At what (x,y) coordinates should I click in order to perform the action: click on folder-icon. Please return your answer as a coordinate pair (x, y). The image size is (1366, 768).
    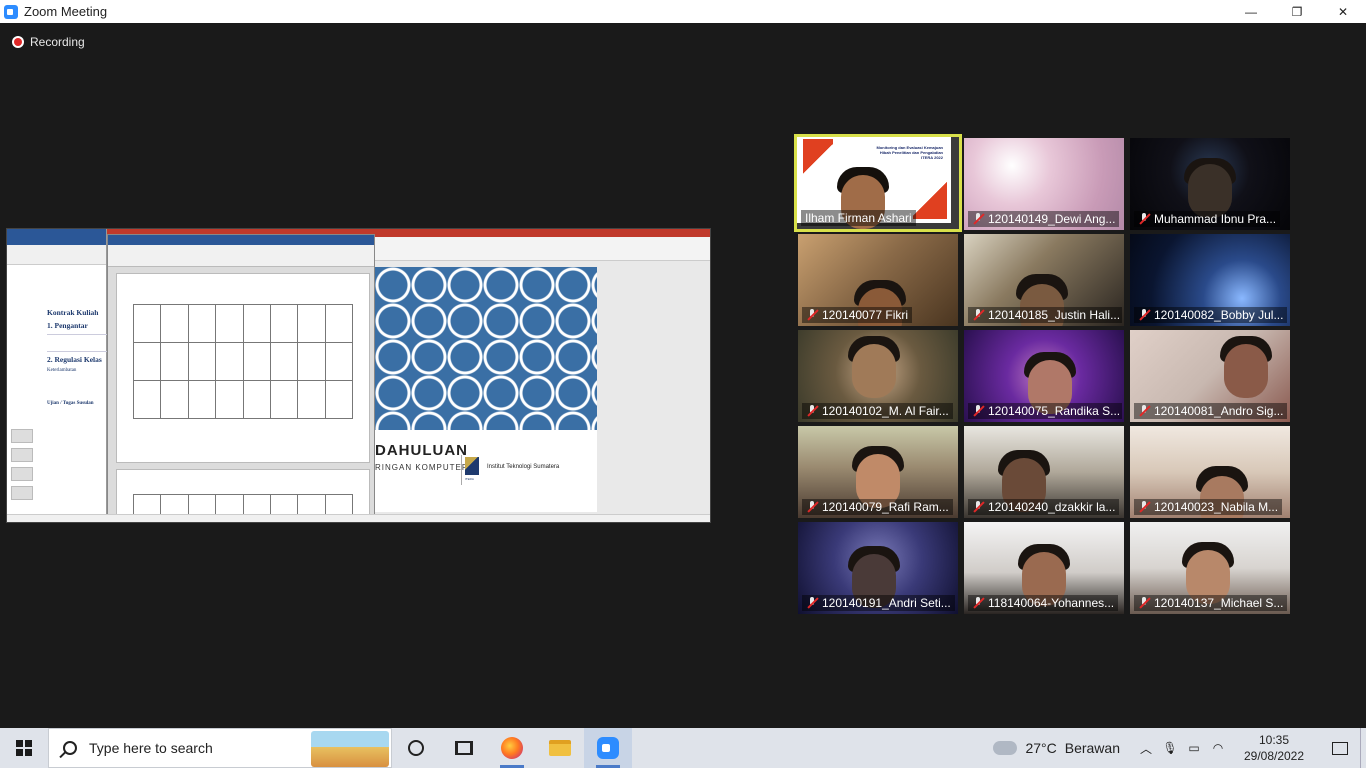
    Looking at the image, I should click on (560, 748).